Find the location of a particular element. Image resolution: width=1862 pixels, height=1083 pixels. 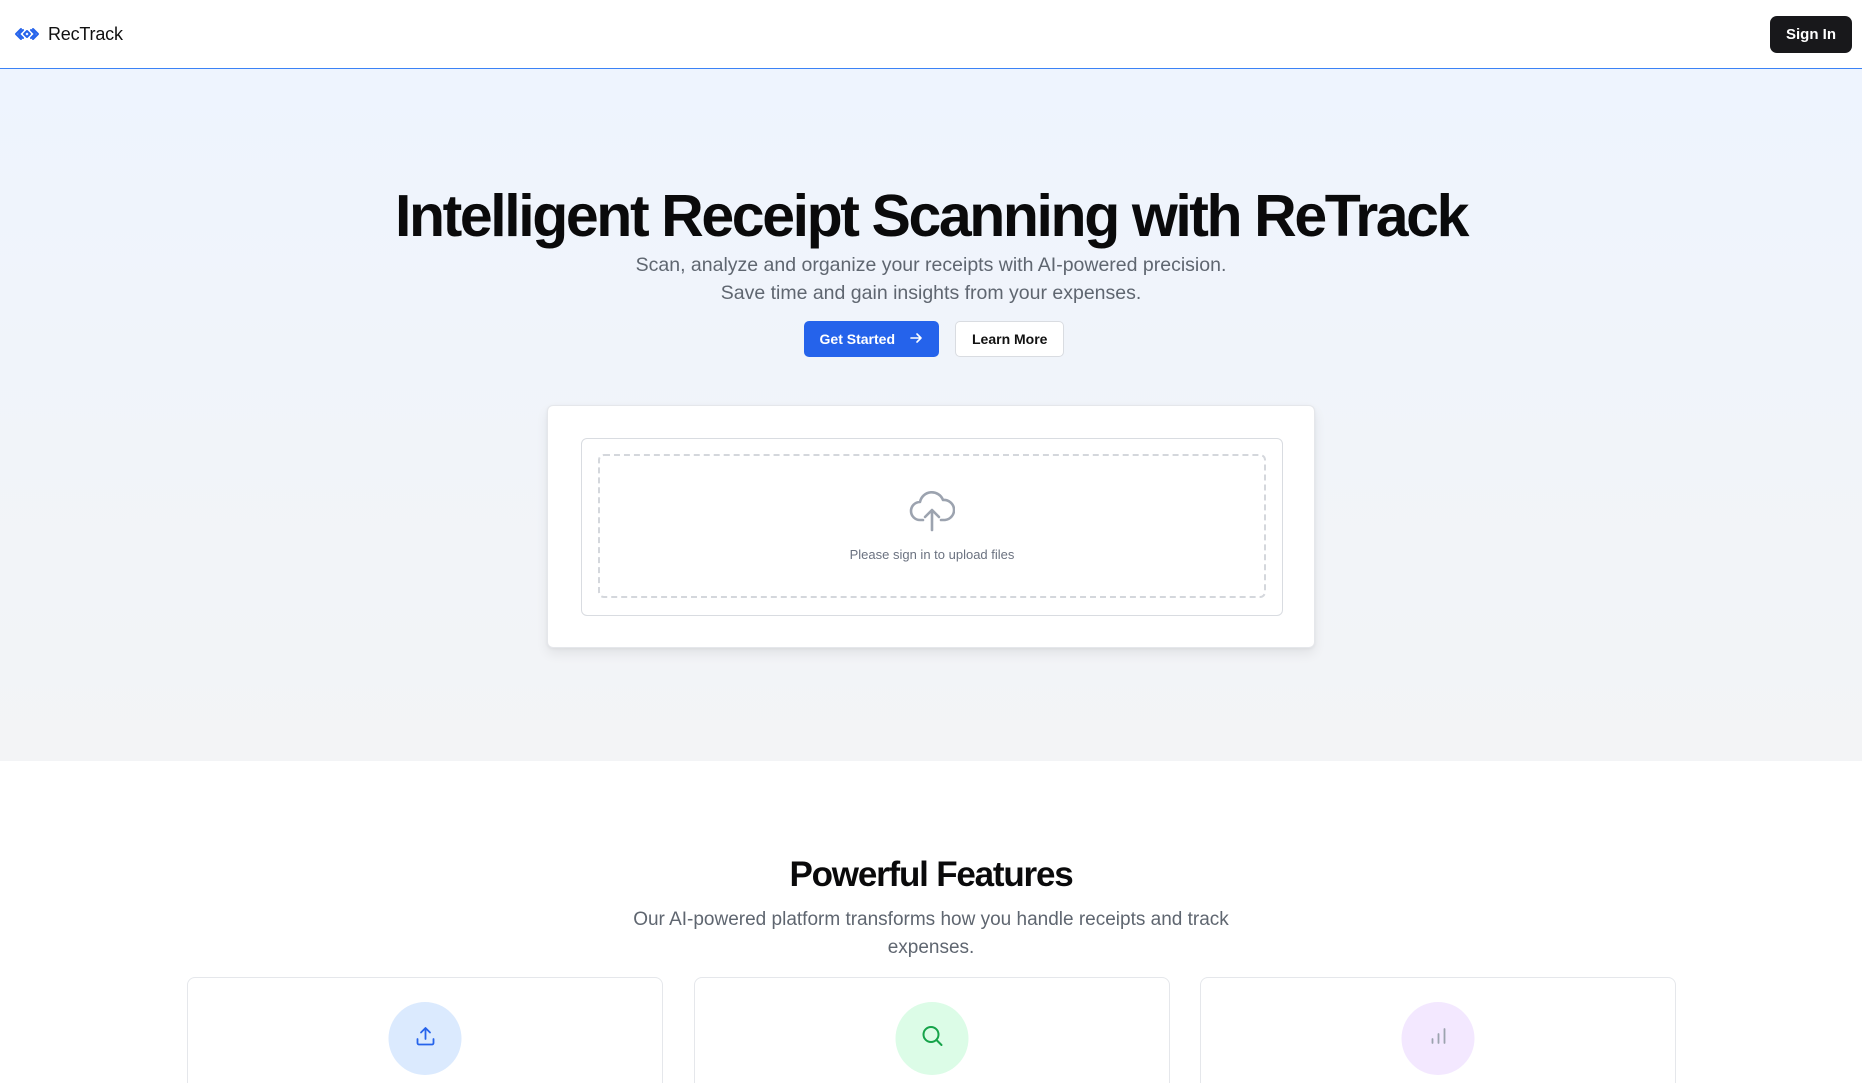

hero-actions: Get Started Learn More is located at coordinates (931, 339).